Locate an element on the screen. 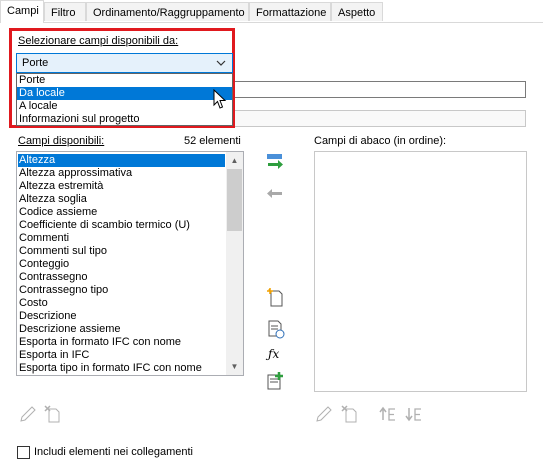 The image size is (543, 465). list-item: Costo is located at coordinates (33, 303).